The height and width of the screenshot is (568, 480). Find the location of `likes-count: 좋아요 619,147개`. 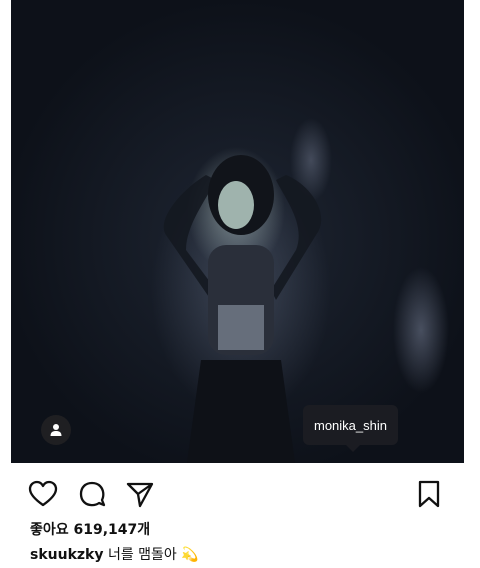

likes-count: 좋아요 619,147개 is located at coordinates (90, 529).